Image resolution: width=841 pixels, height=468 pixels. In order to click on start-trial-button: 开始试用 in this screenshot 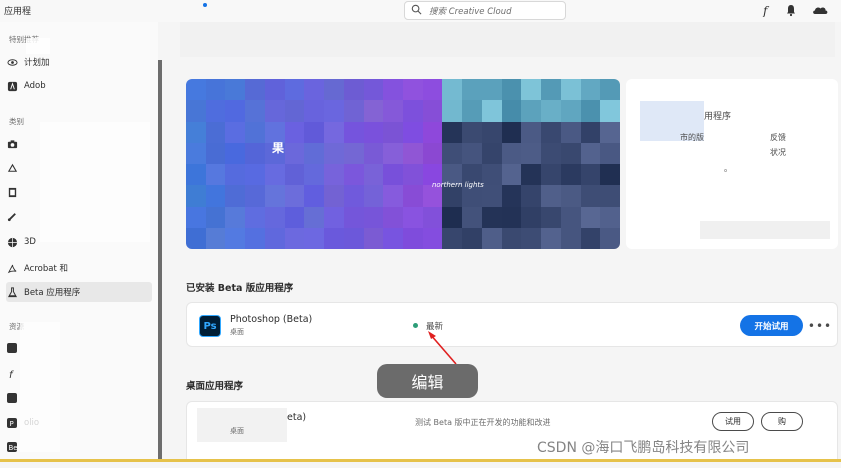, I will do `click(771, 325)`.